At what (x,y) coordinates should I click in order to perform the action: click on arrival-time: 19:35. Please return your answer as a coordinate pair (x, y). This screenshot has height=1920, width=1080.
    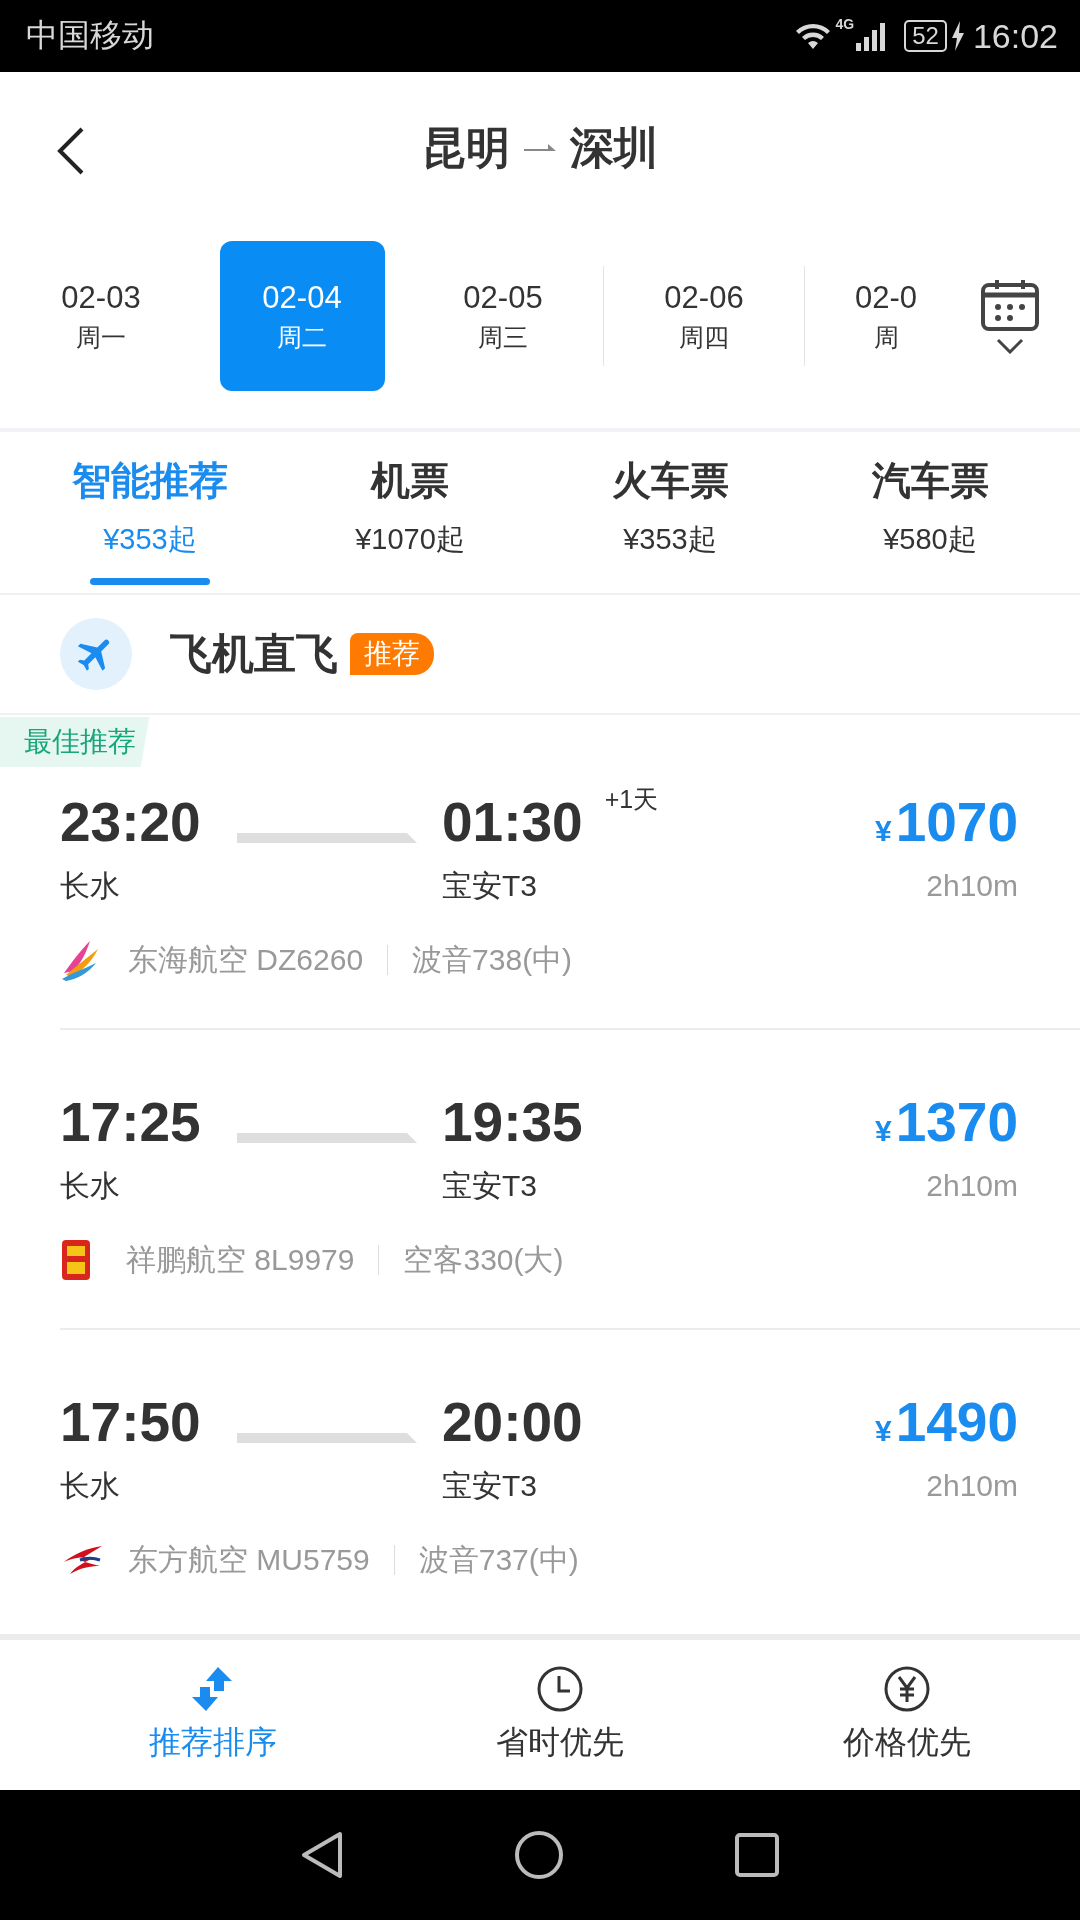
    Looking at the image, I should click on (512, 1122).